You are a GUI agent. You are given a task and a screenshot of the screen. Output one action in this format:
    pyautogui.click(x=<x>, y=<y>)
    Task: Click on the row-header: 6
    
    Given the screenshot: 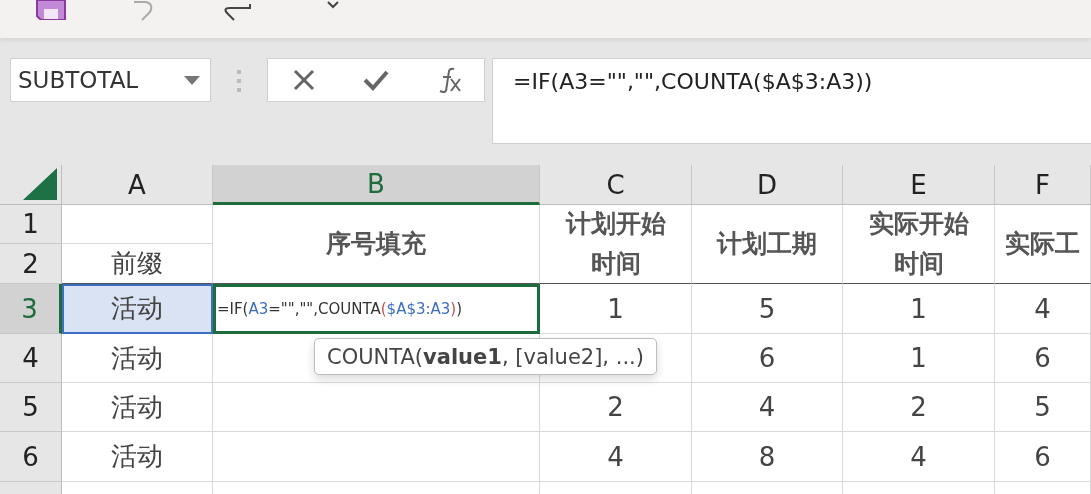 What is the action you would take?
    pyautogui.click(x=31, y=457)
    